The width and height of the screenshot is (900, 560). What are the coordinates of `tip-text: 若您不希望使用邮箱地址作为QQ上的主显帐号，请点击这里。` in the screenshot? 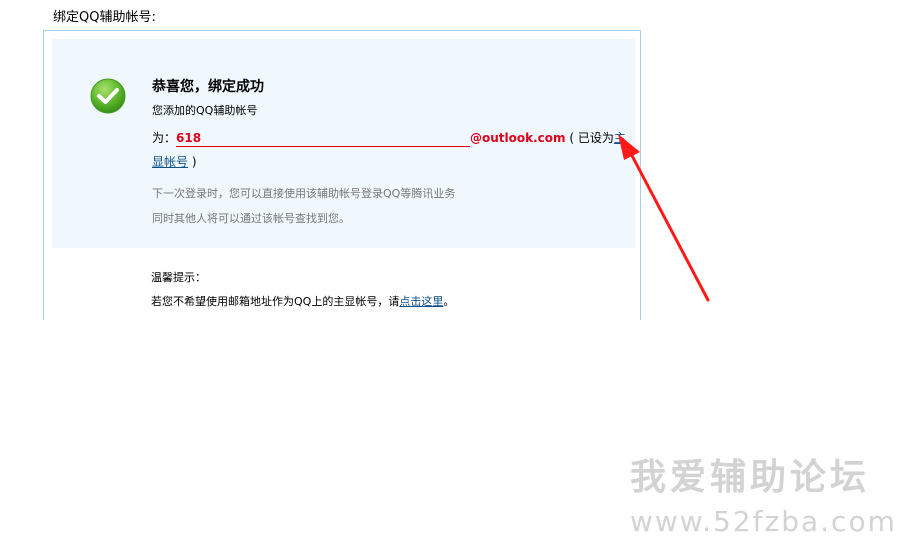 It's located at (302, 301).